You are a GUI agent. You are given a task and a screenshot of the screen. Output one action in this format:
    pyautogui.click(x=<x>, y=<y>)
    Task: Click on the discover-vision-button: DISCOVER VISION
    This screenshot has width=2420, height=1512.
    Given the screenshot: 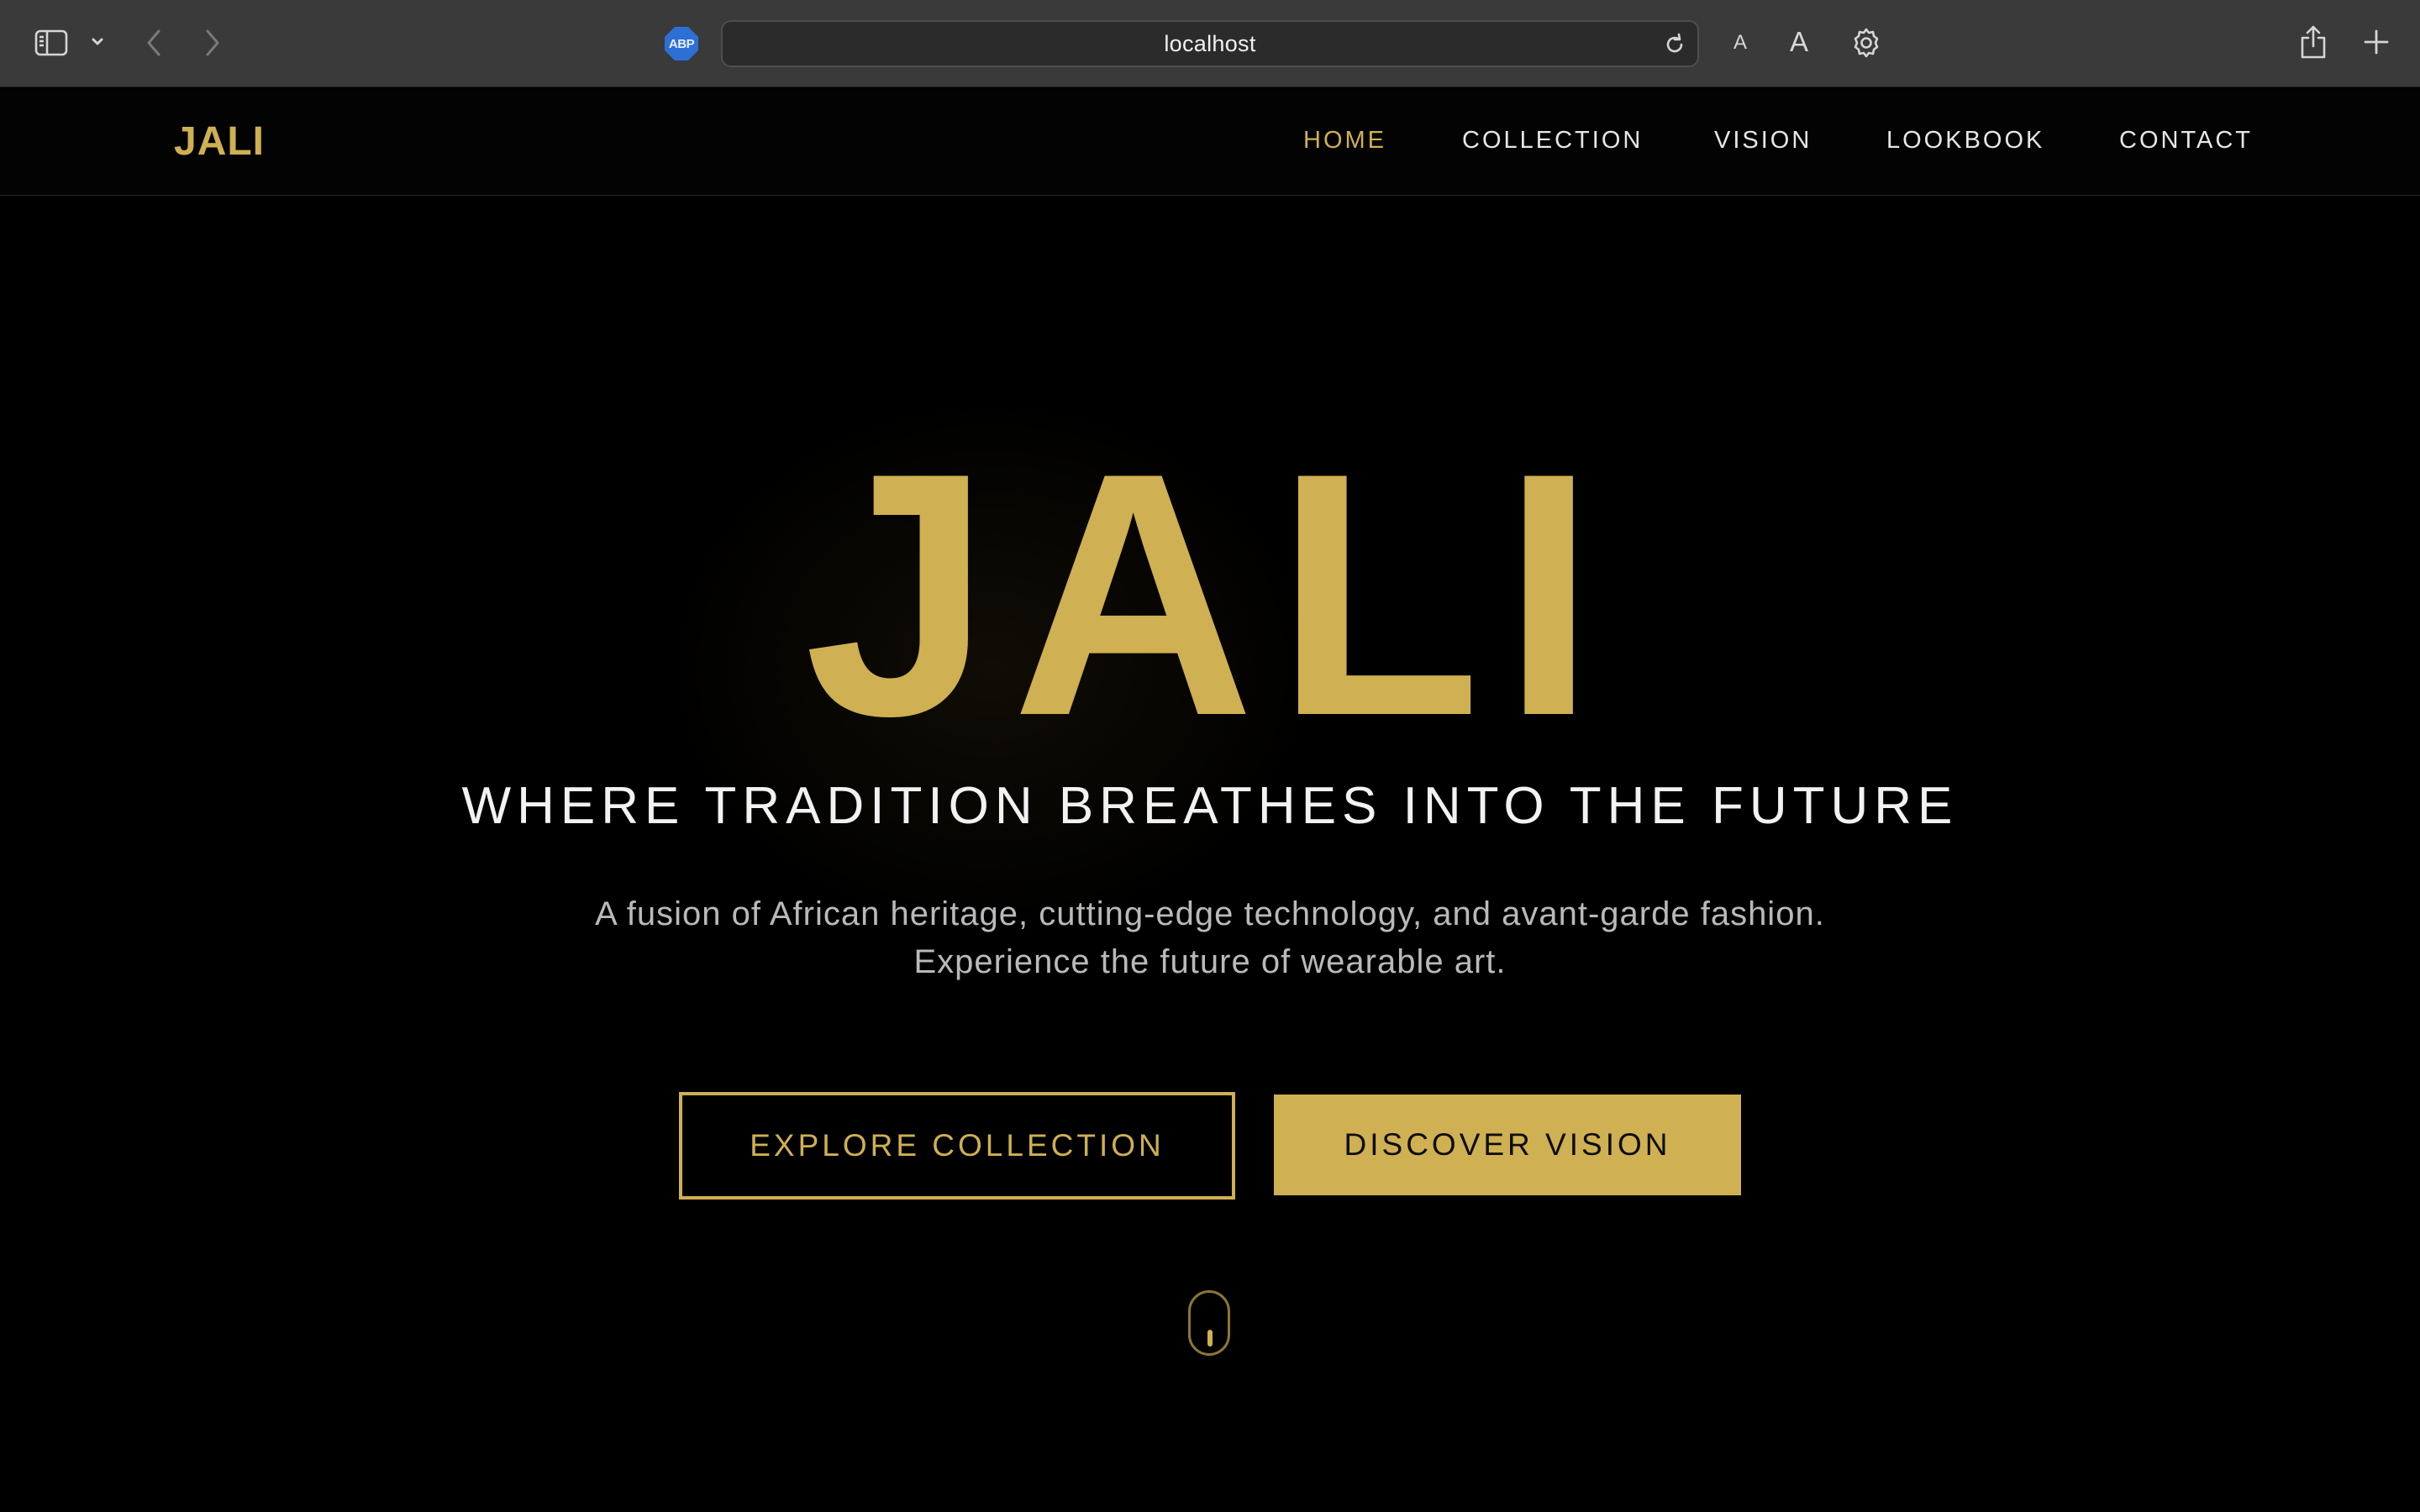 What is the action you would take?
    pyautogui.click(x=1507, y=1145)
    